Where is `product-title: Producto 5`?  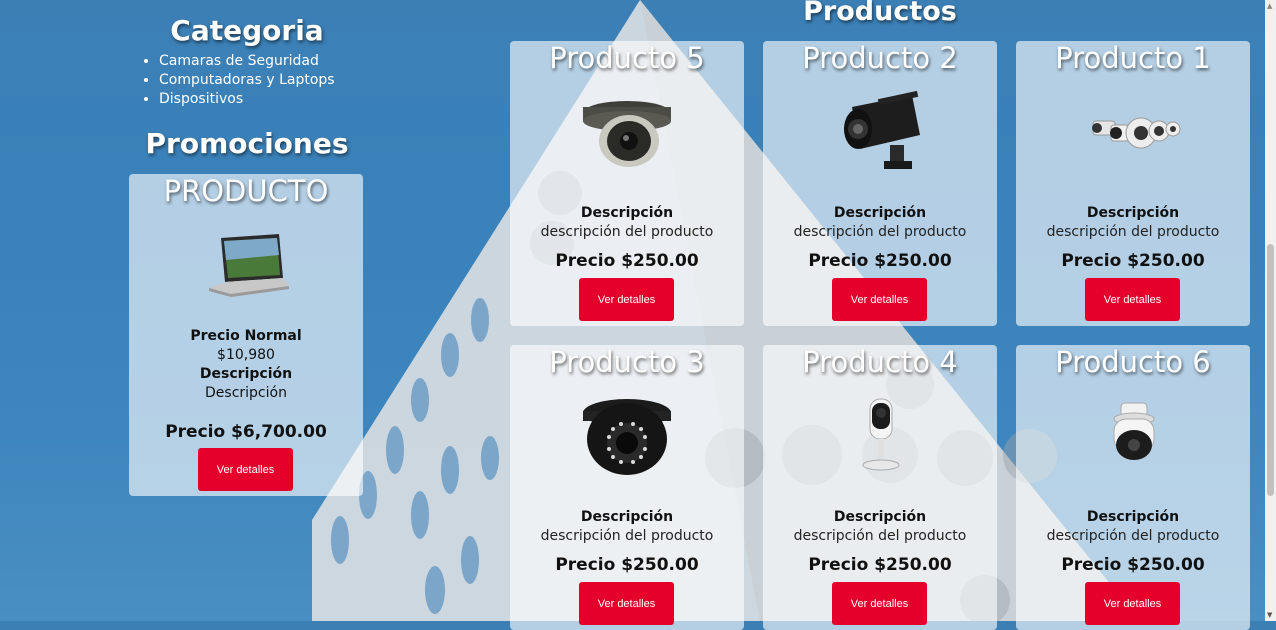 product-title: Producto 5 is located at coordinates (627, 58).